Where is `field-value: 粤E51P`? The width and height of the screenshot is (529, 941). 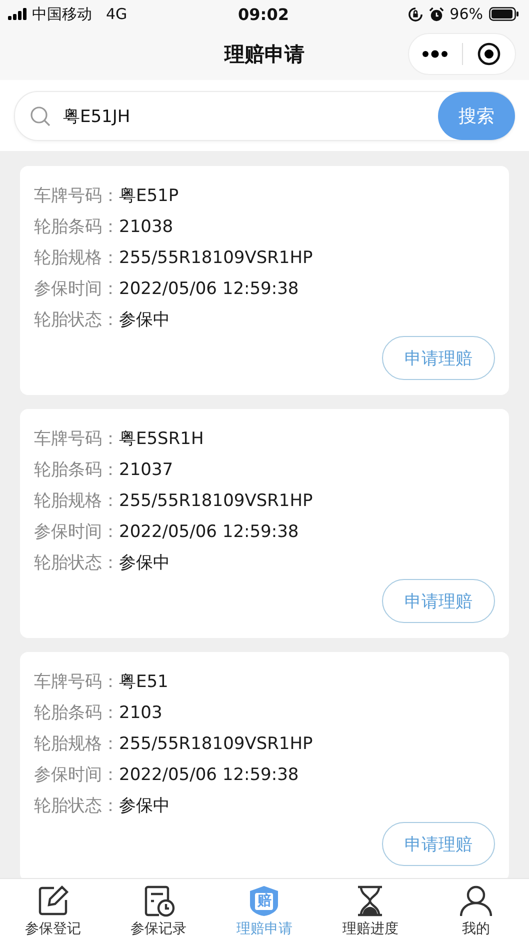
field-value: 粤E51P is located at coordinates (149, 196).